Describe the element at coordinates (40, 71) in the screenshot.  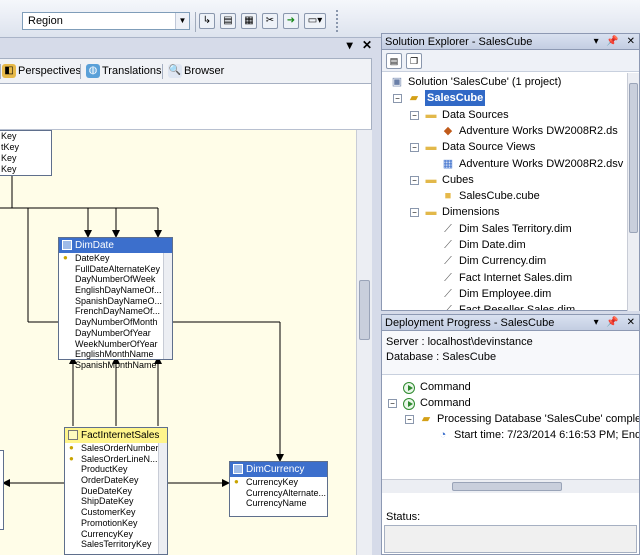
I see `tab-perspectives: ◧ Perspectives` at that location.